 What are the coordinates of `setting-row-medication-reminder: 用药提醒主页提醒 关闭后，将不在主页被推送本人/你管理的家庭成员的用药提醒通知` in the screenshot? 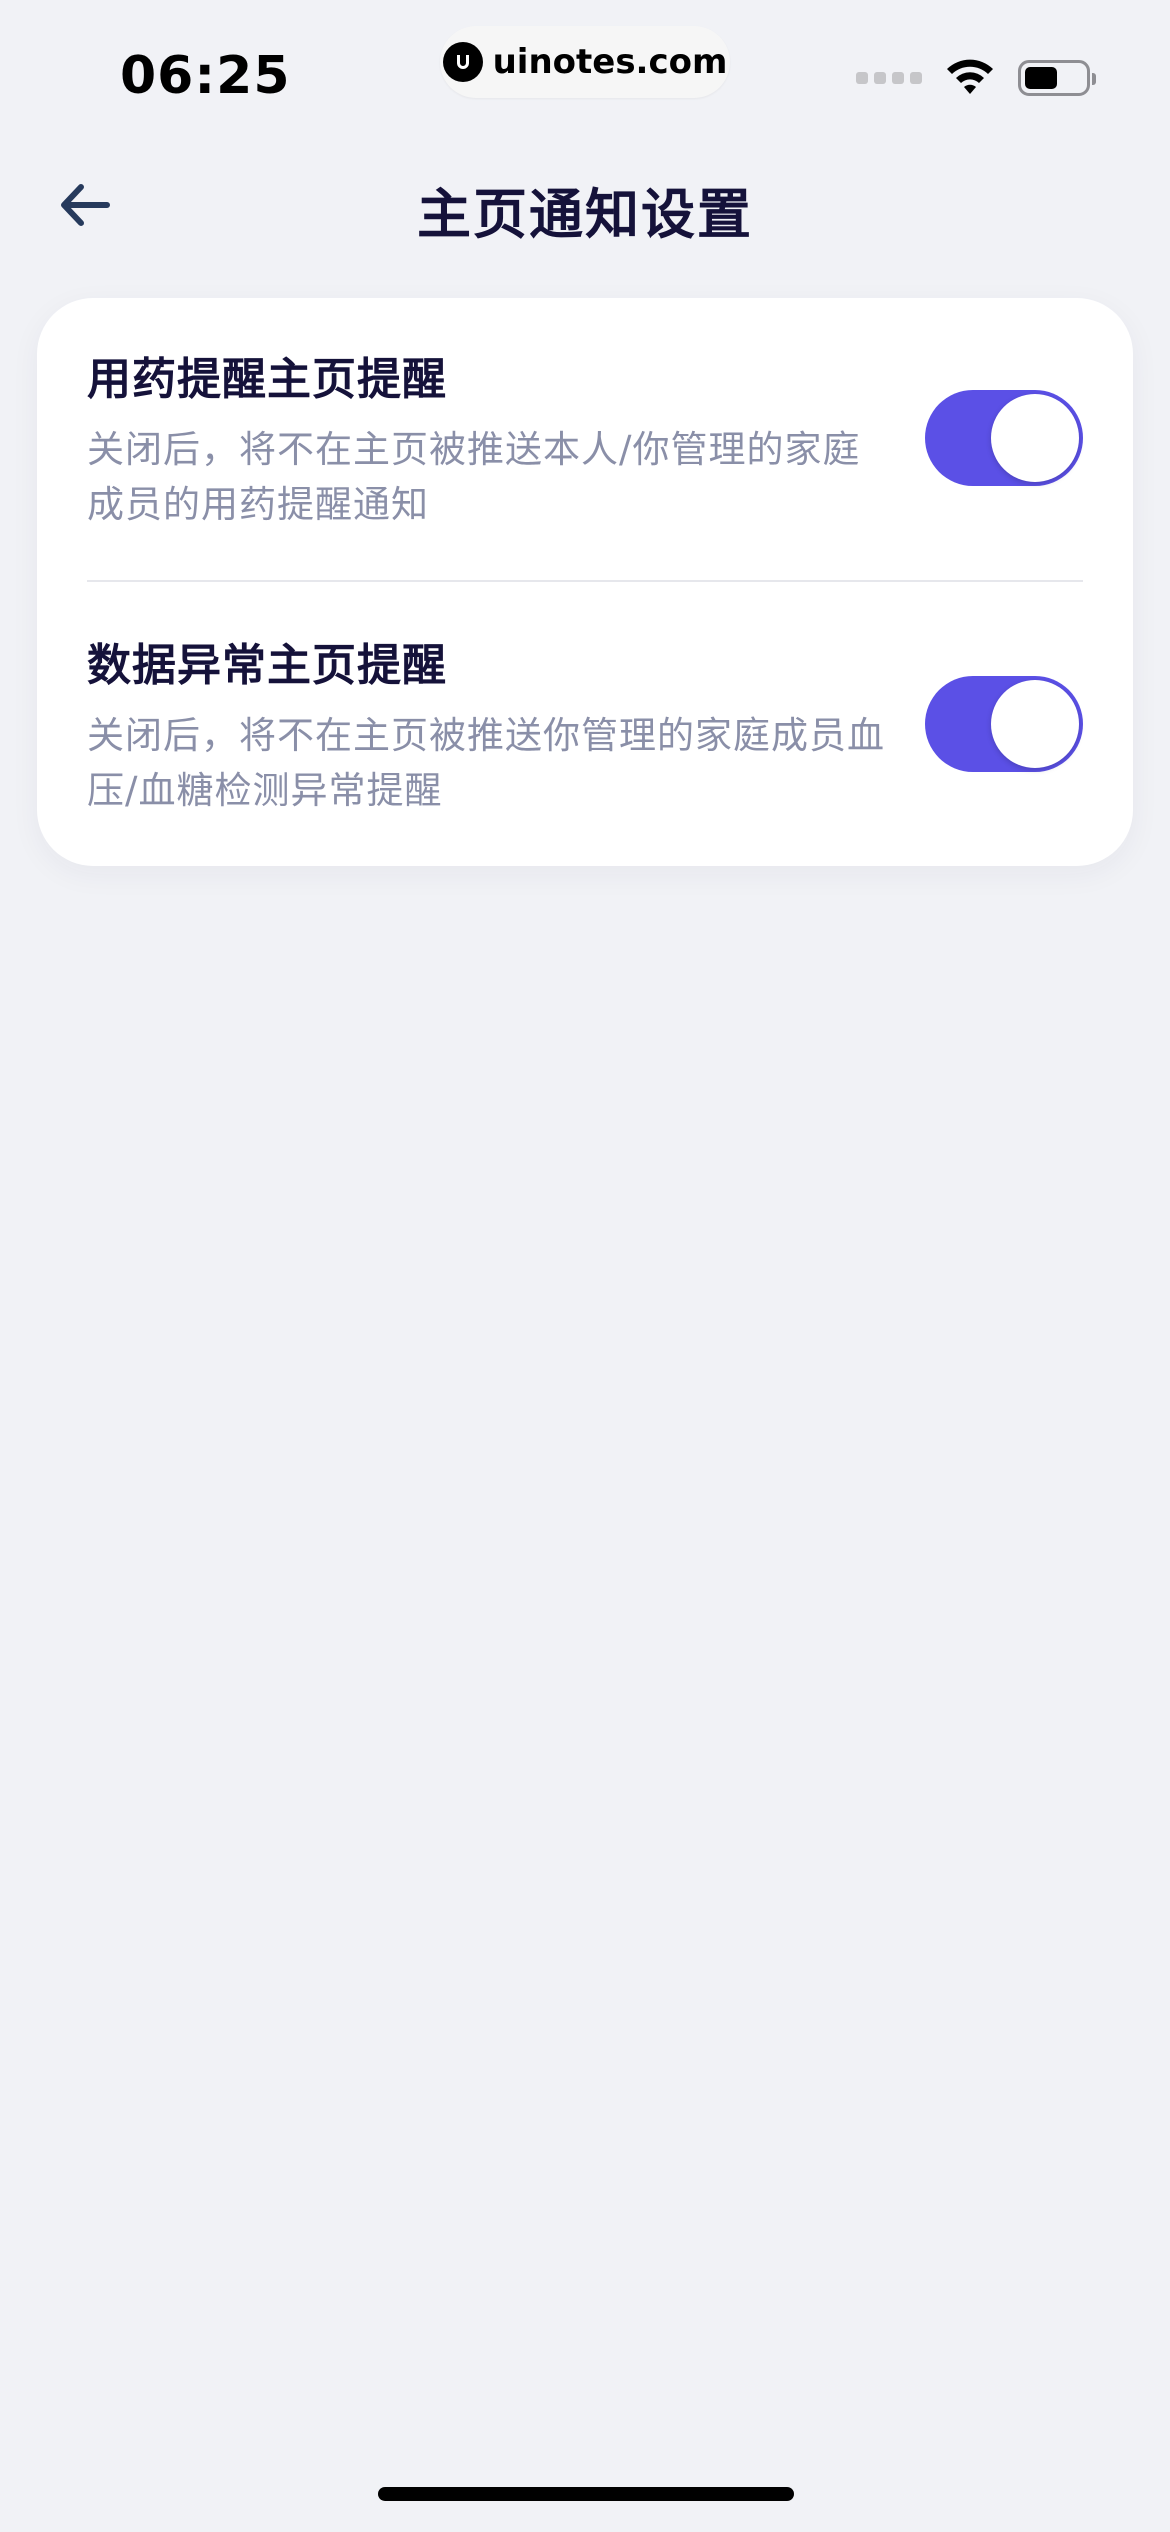 It's located at (585, 450).